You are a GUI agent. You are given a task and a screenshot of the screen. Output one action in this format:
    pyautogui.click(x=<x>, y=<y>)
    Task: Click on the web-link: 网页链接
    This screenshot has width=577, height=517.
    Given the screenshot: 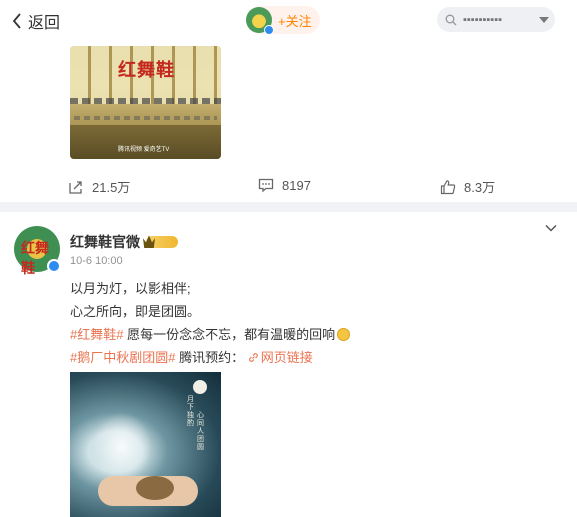 What is the action you would take?
    pyautogui.click(x=280, y=357)
    